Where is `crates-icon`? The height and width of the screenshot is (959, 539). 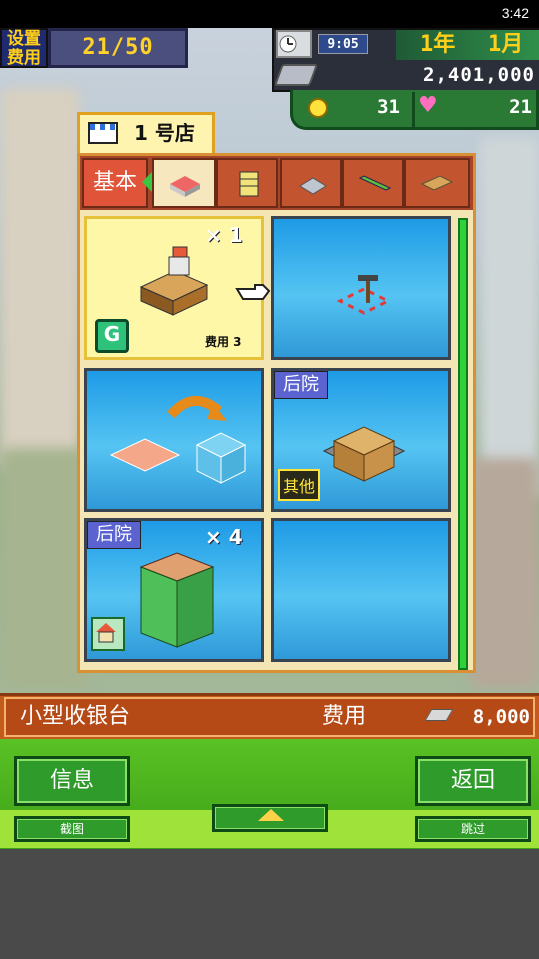 crates-icon is located at coordinates (364, 454).